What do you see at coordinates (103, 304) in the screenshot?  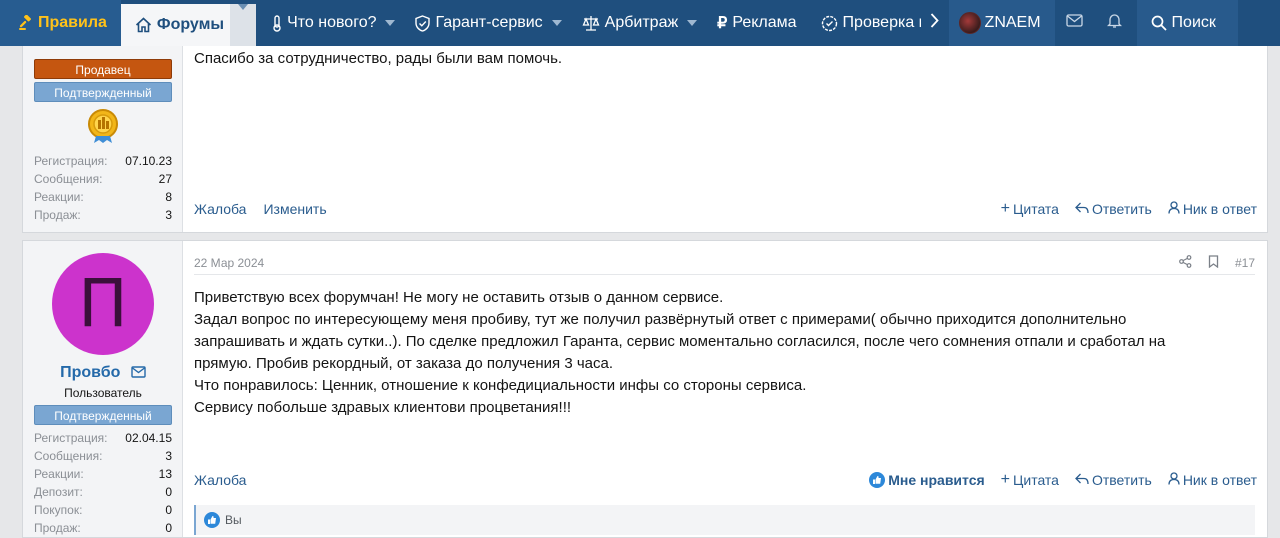 I see `avatar: П` at bounding box center [103, 304].